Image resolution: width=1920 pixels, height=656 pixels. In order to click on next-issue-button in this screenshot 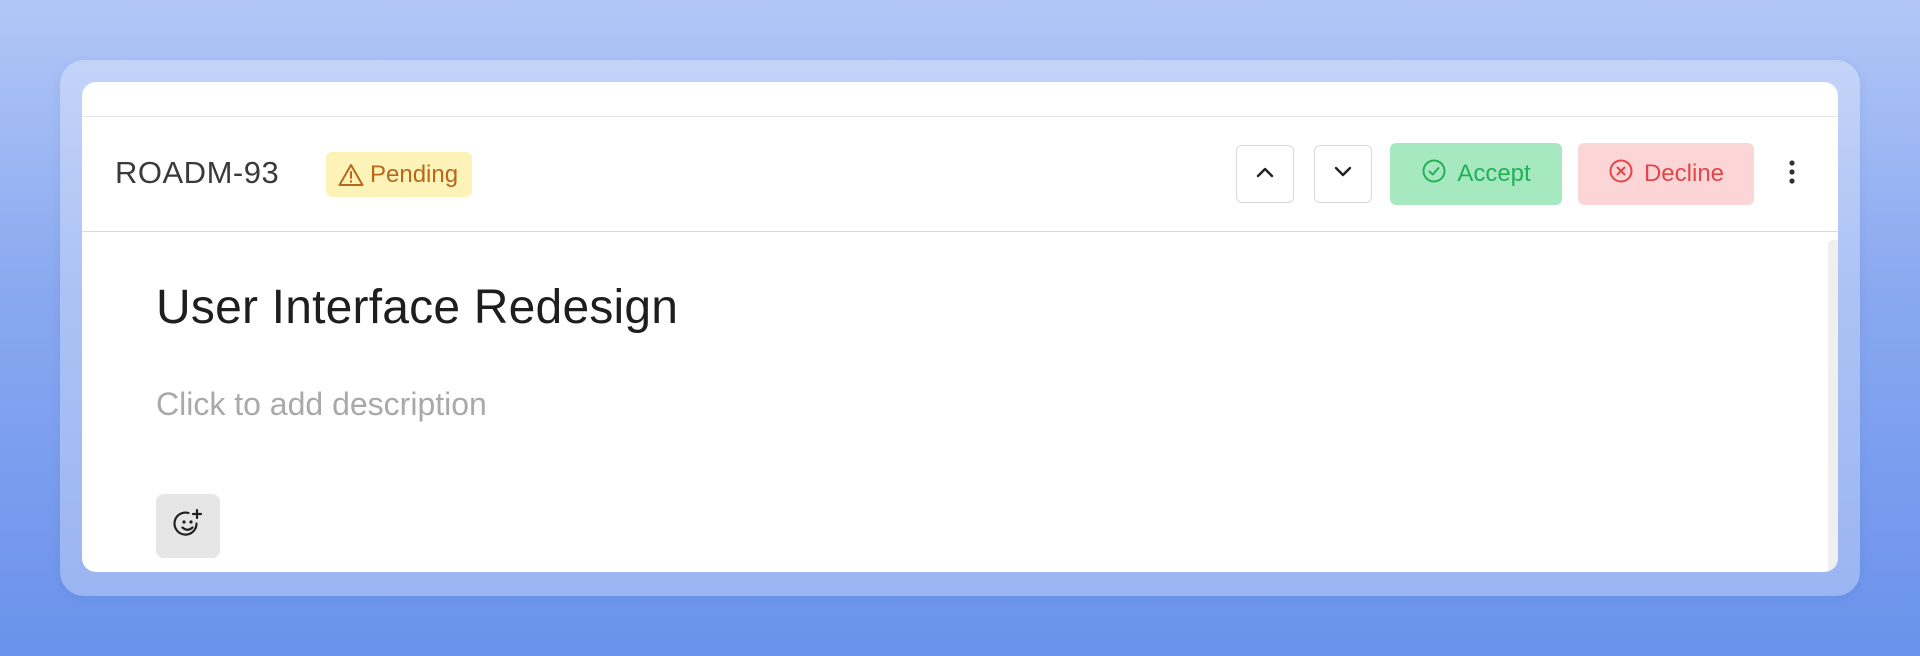, I will do `click(1343, 174)`.